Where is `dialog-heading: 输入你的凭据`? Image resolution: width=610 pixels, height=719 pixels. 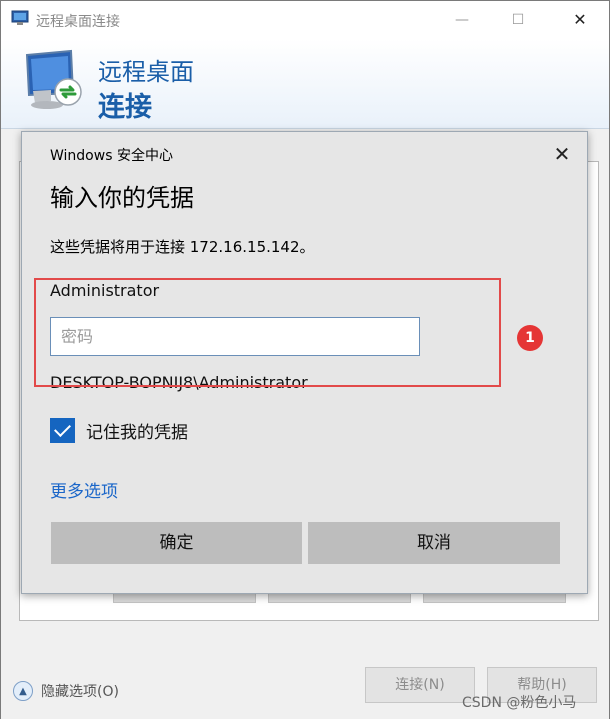
dialog-heading: 输入你的凭据 is located at coordinates (122, 198).